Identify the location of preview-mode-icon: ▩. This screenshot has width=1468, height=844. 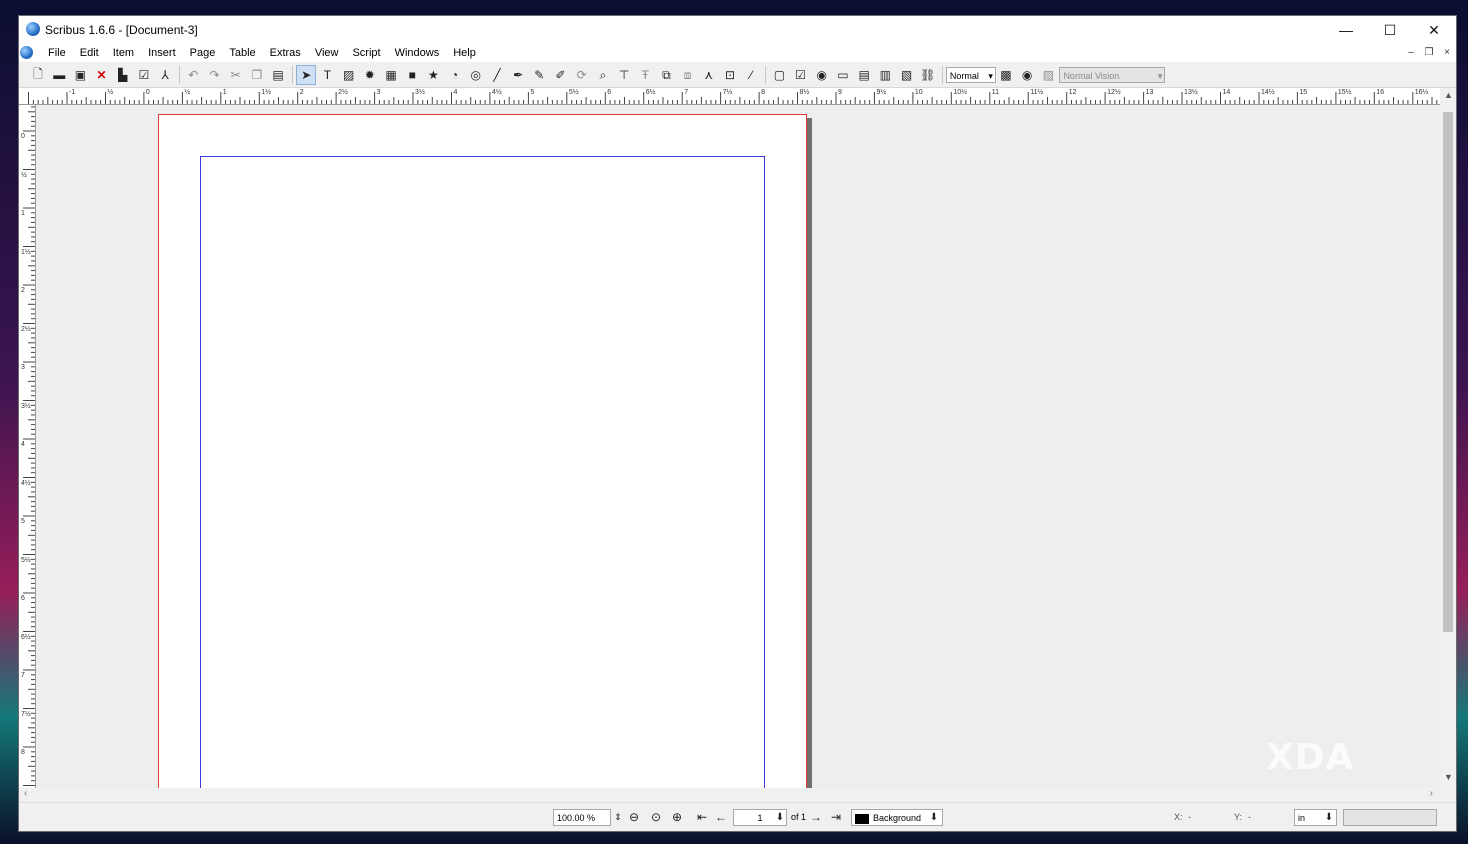
(1006, 75).